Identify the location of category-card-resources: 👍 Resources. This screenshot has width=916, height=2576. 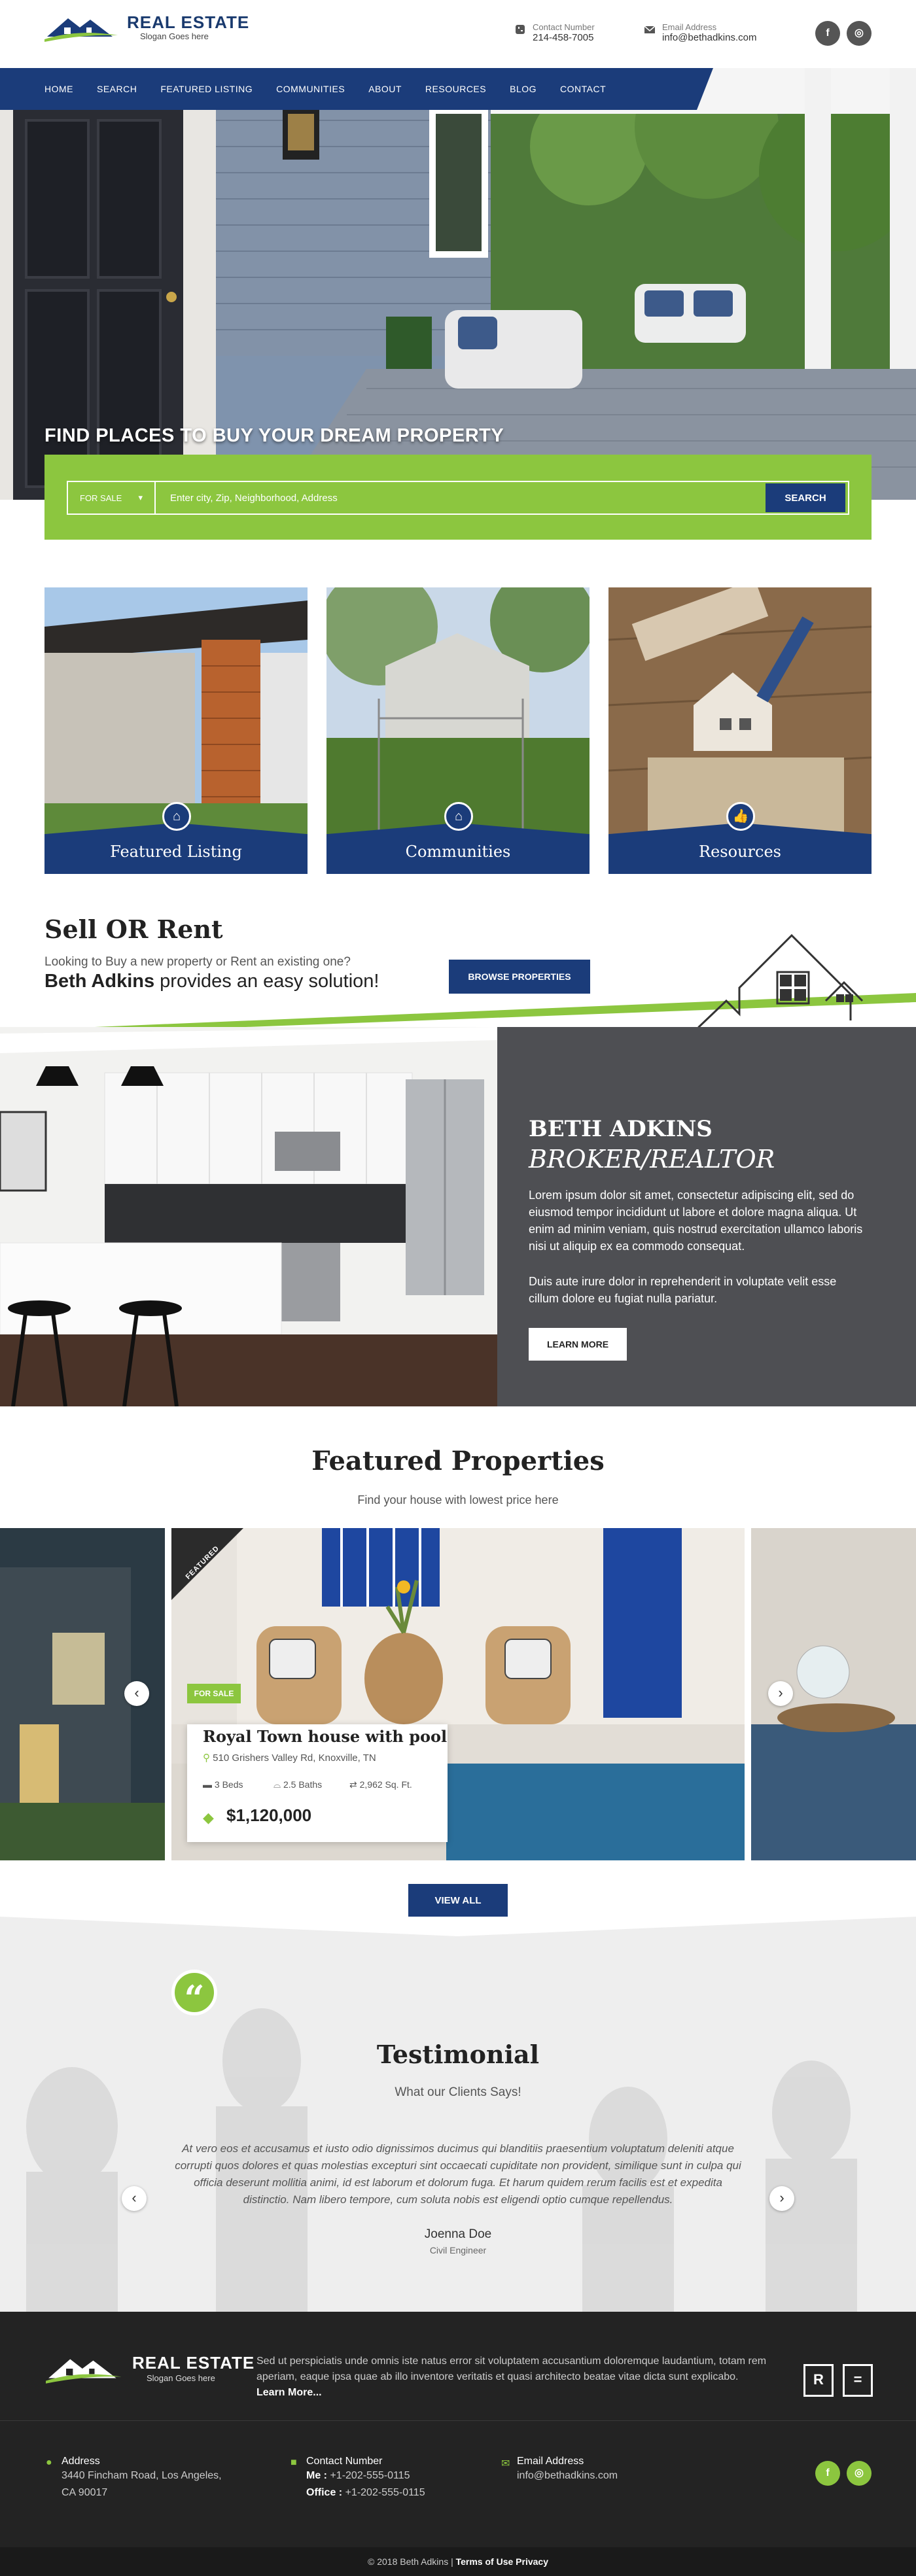
(740, 730).